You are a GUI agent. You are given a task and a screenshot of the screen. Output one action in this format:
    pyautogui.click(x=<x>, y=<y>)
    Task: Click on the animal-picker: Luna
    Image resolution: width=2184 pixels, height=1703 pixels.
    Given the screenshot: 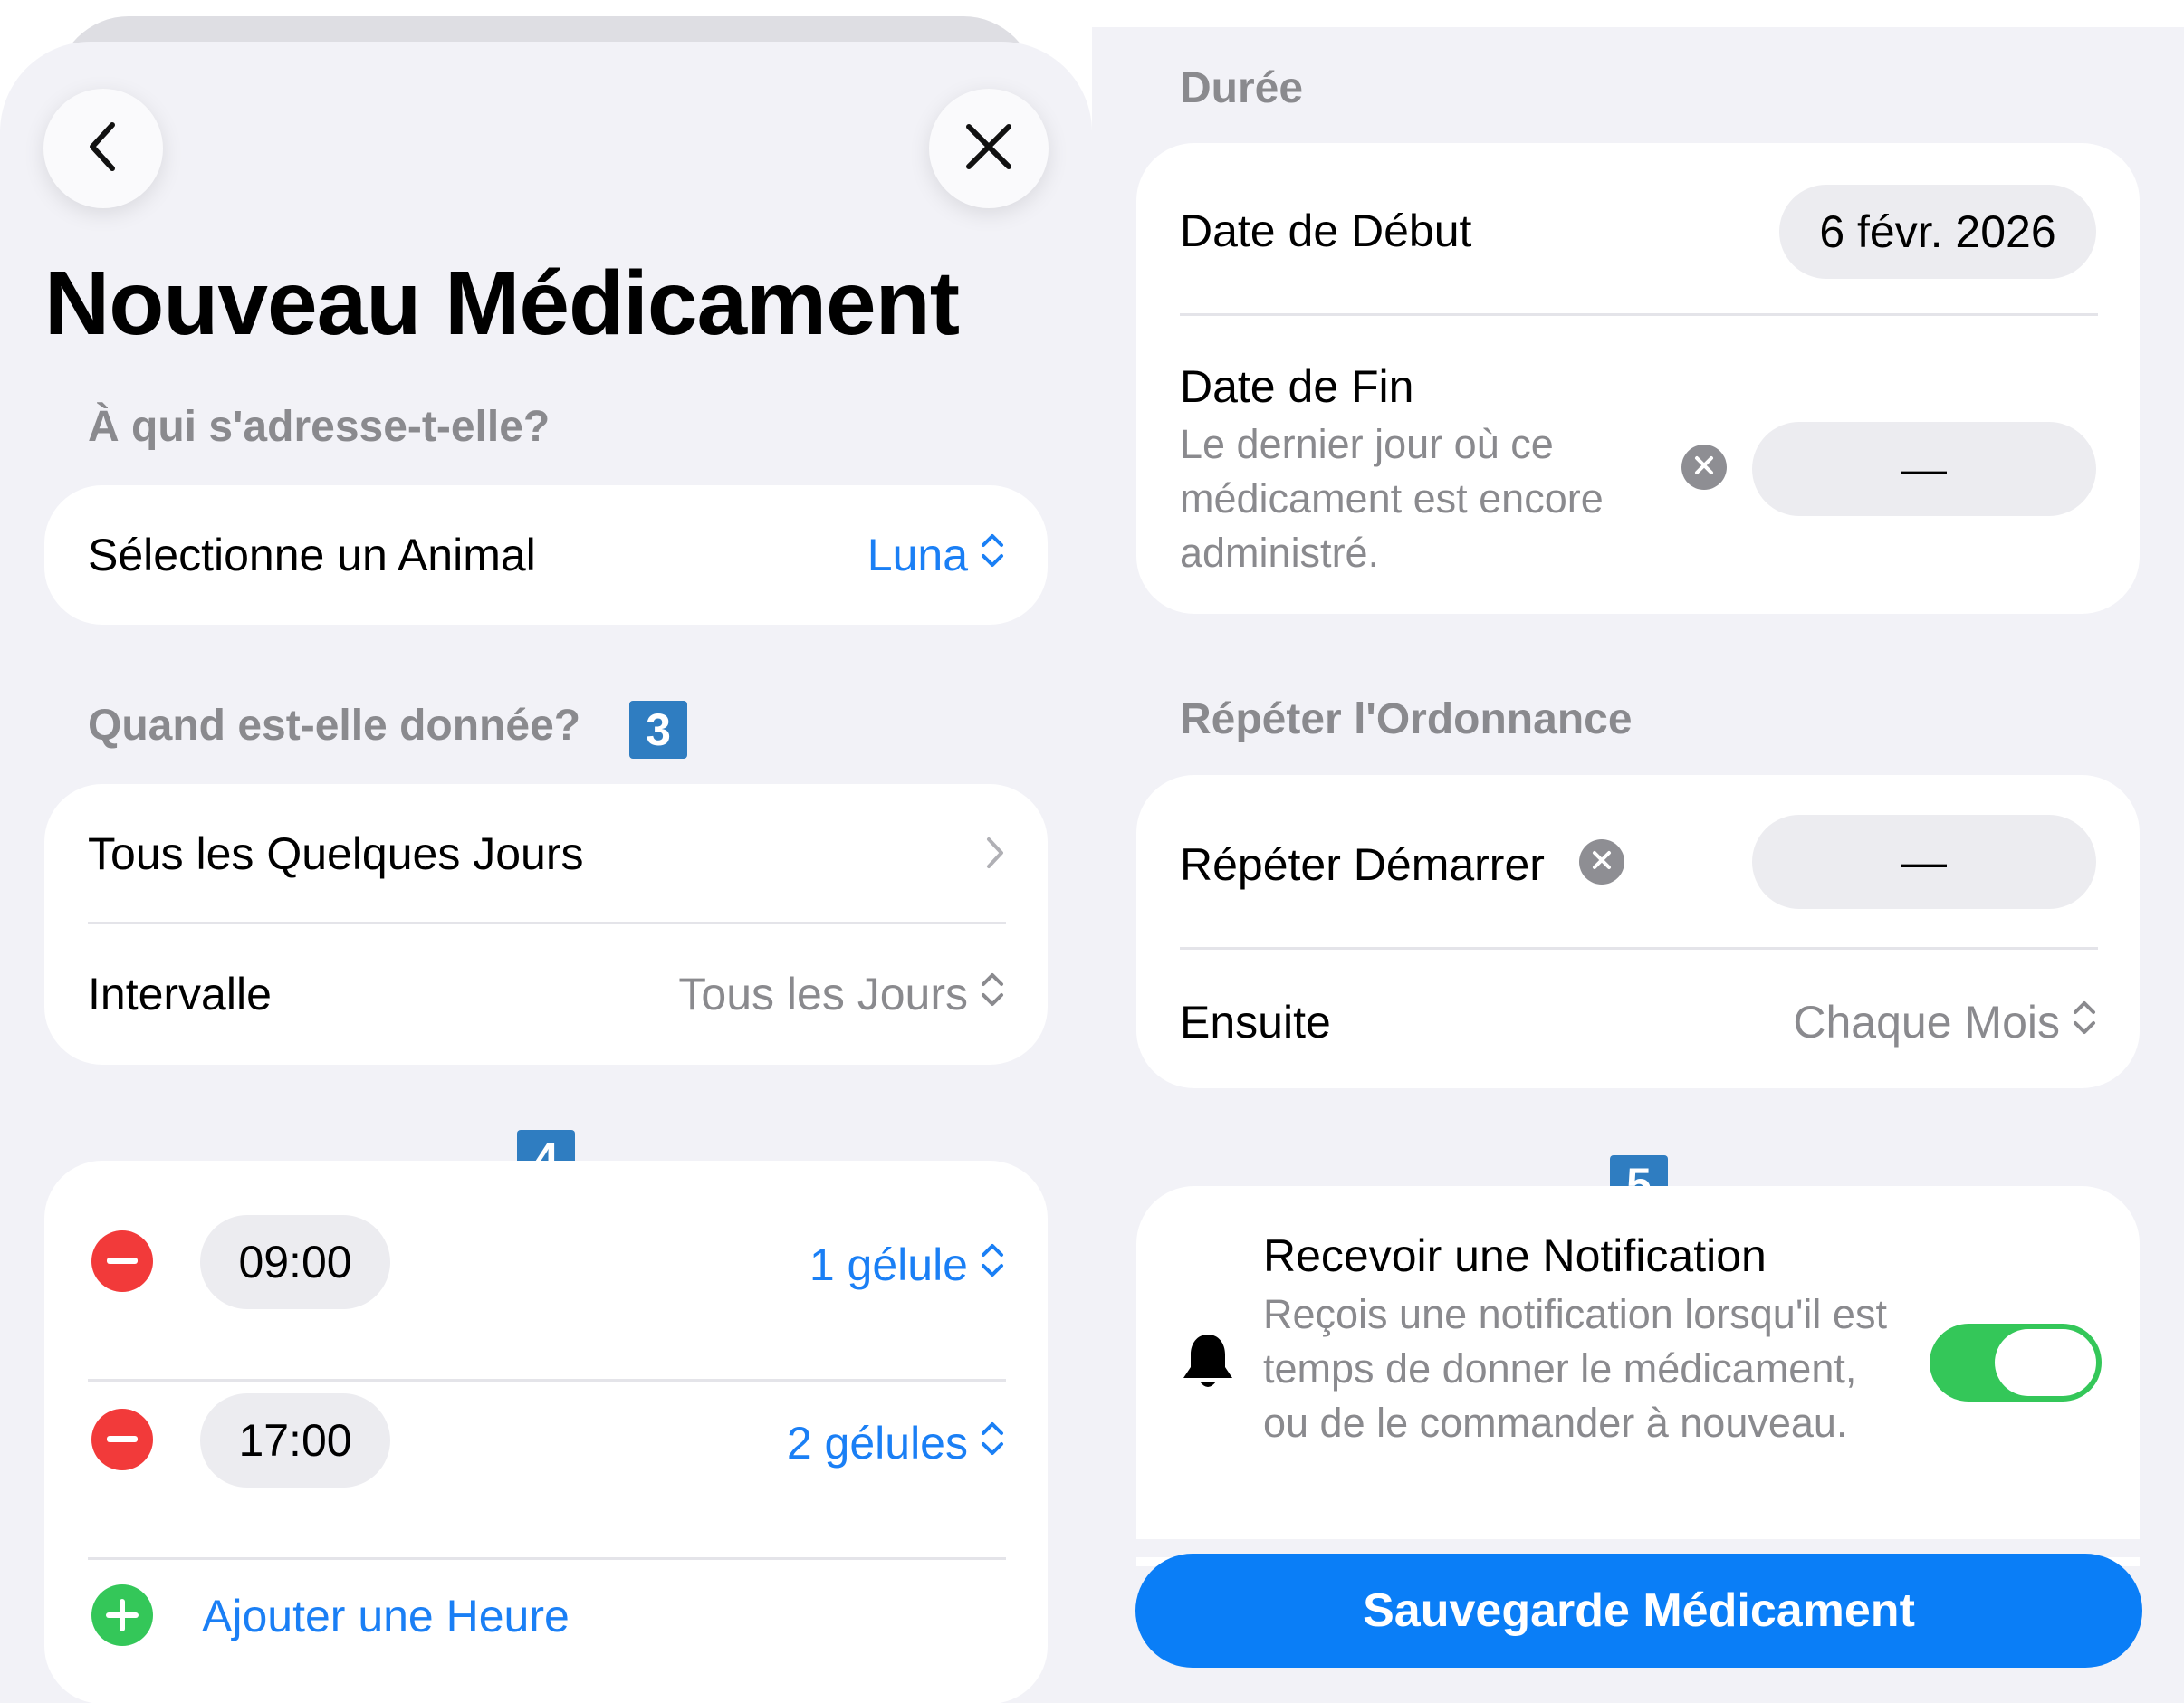 What is the action you would take?
    pyautogui.click(x=936, y=555)
    